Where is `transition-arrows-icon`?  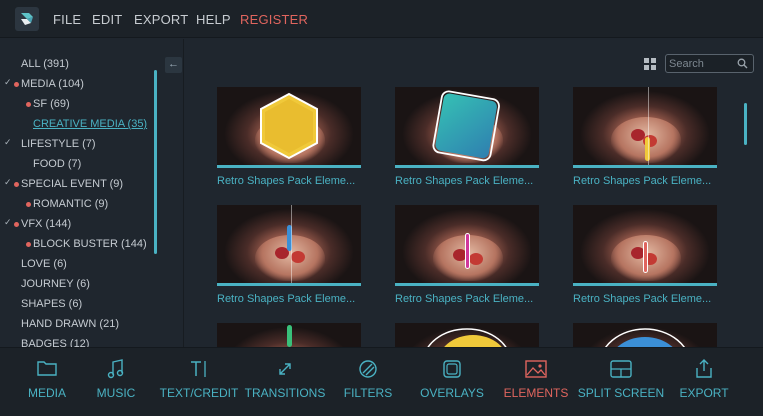 transition-arrows-icon is located at coordinates (285, 369).